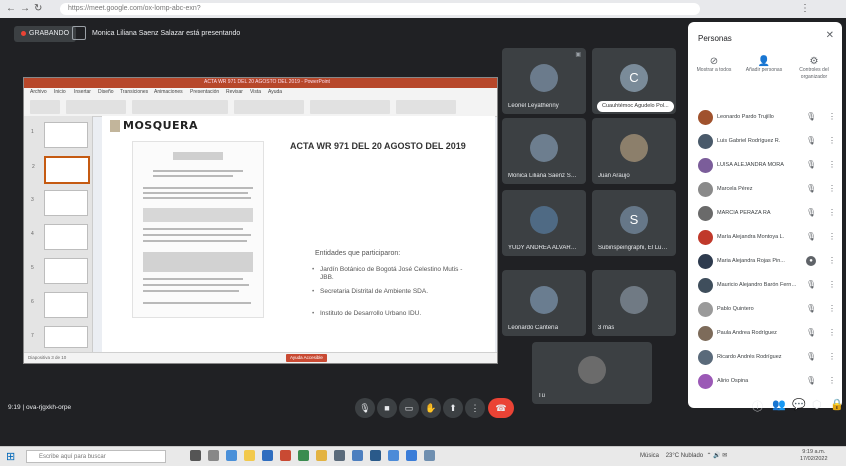 The image size is (846, 466). I want to click on ribbon-tab: Insertar, so click(82, 92).